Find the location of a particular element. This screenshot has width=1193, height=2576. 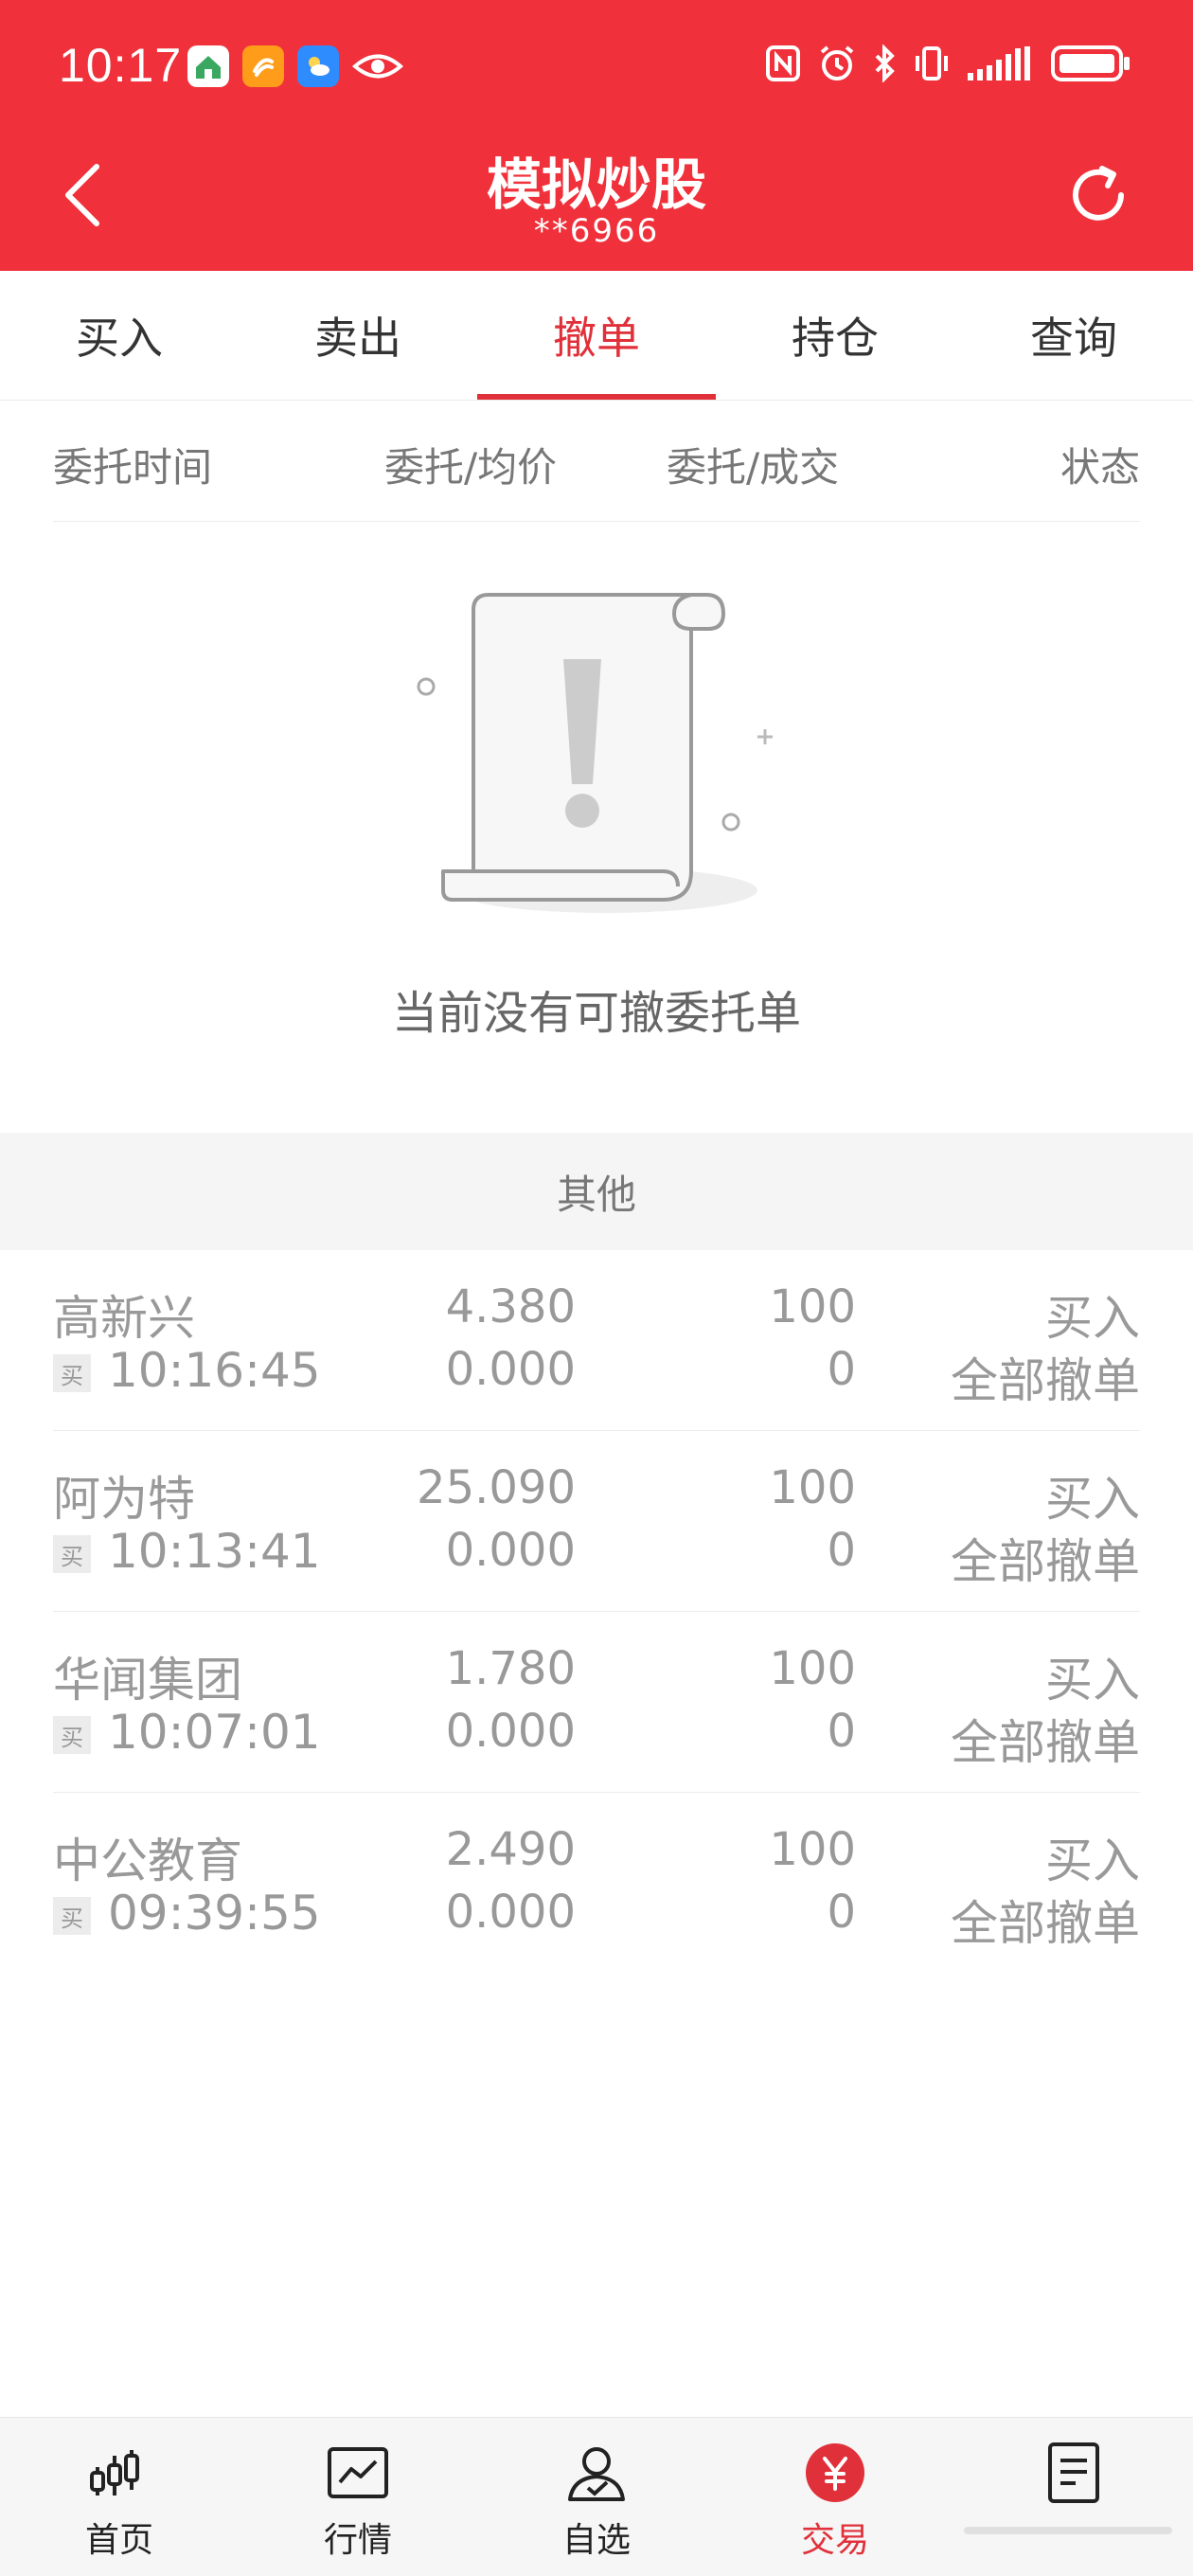

status-left-icons is located at coordinates (295, 66).